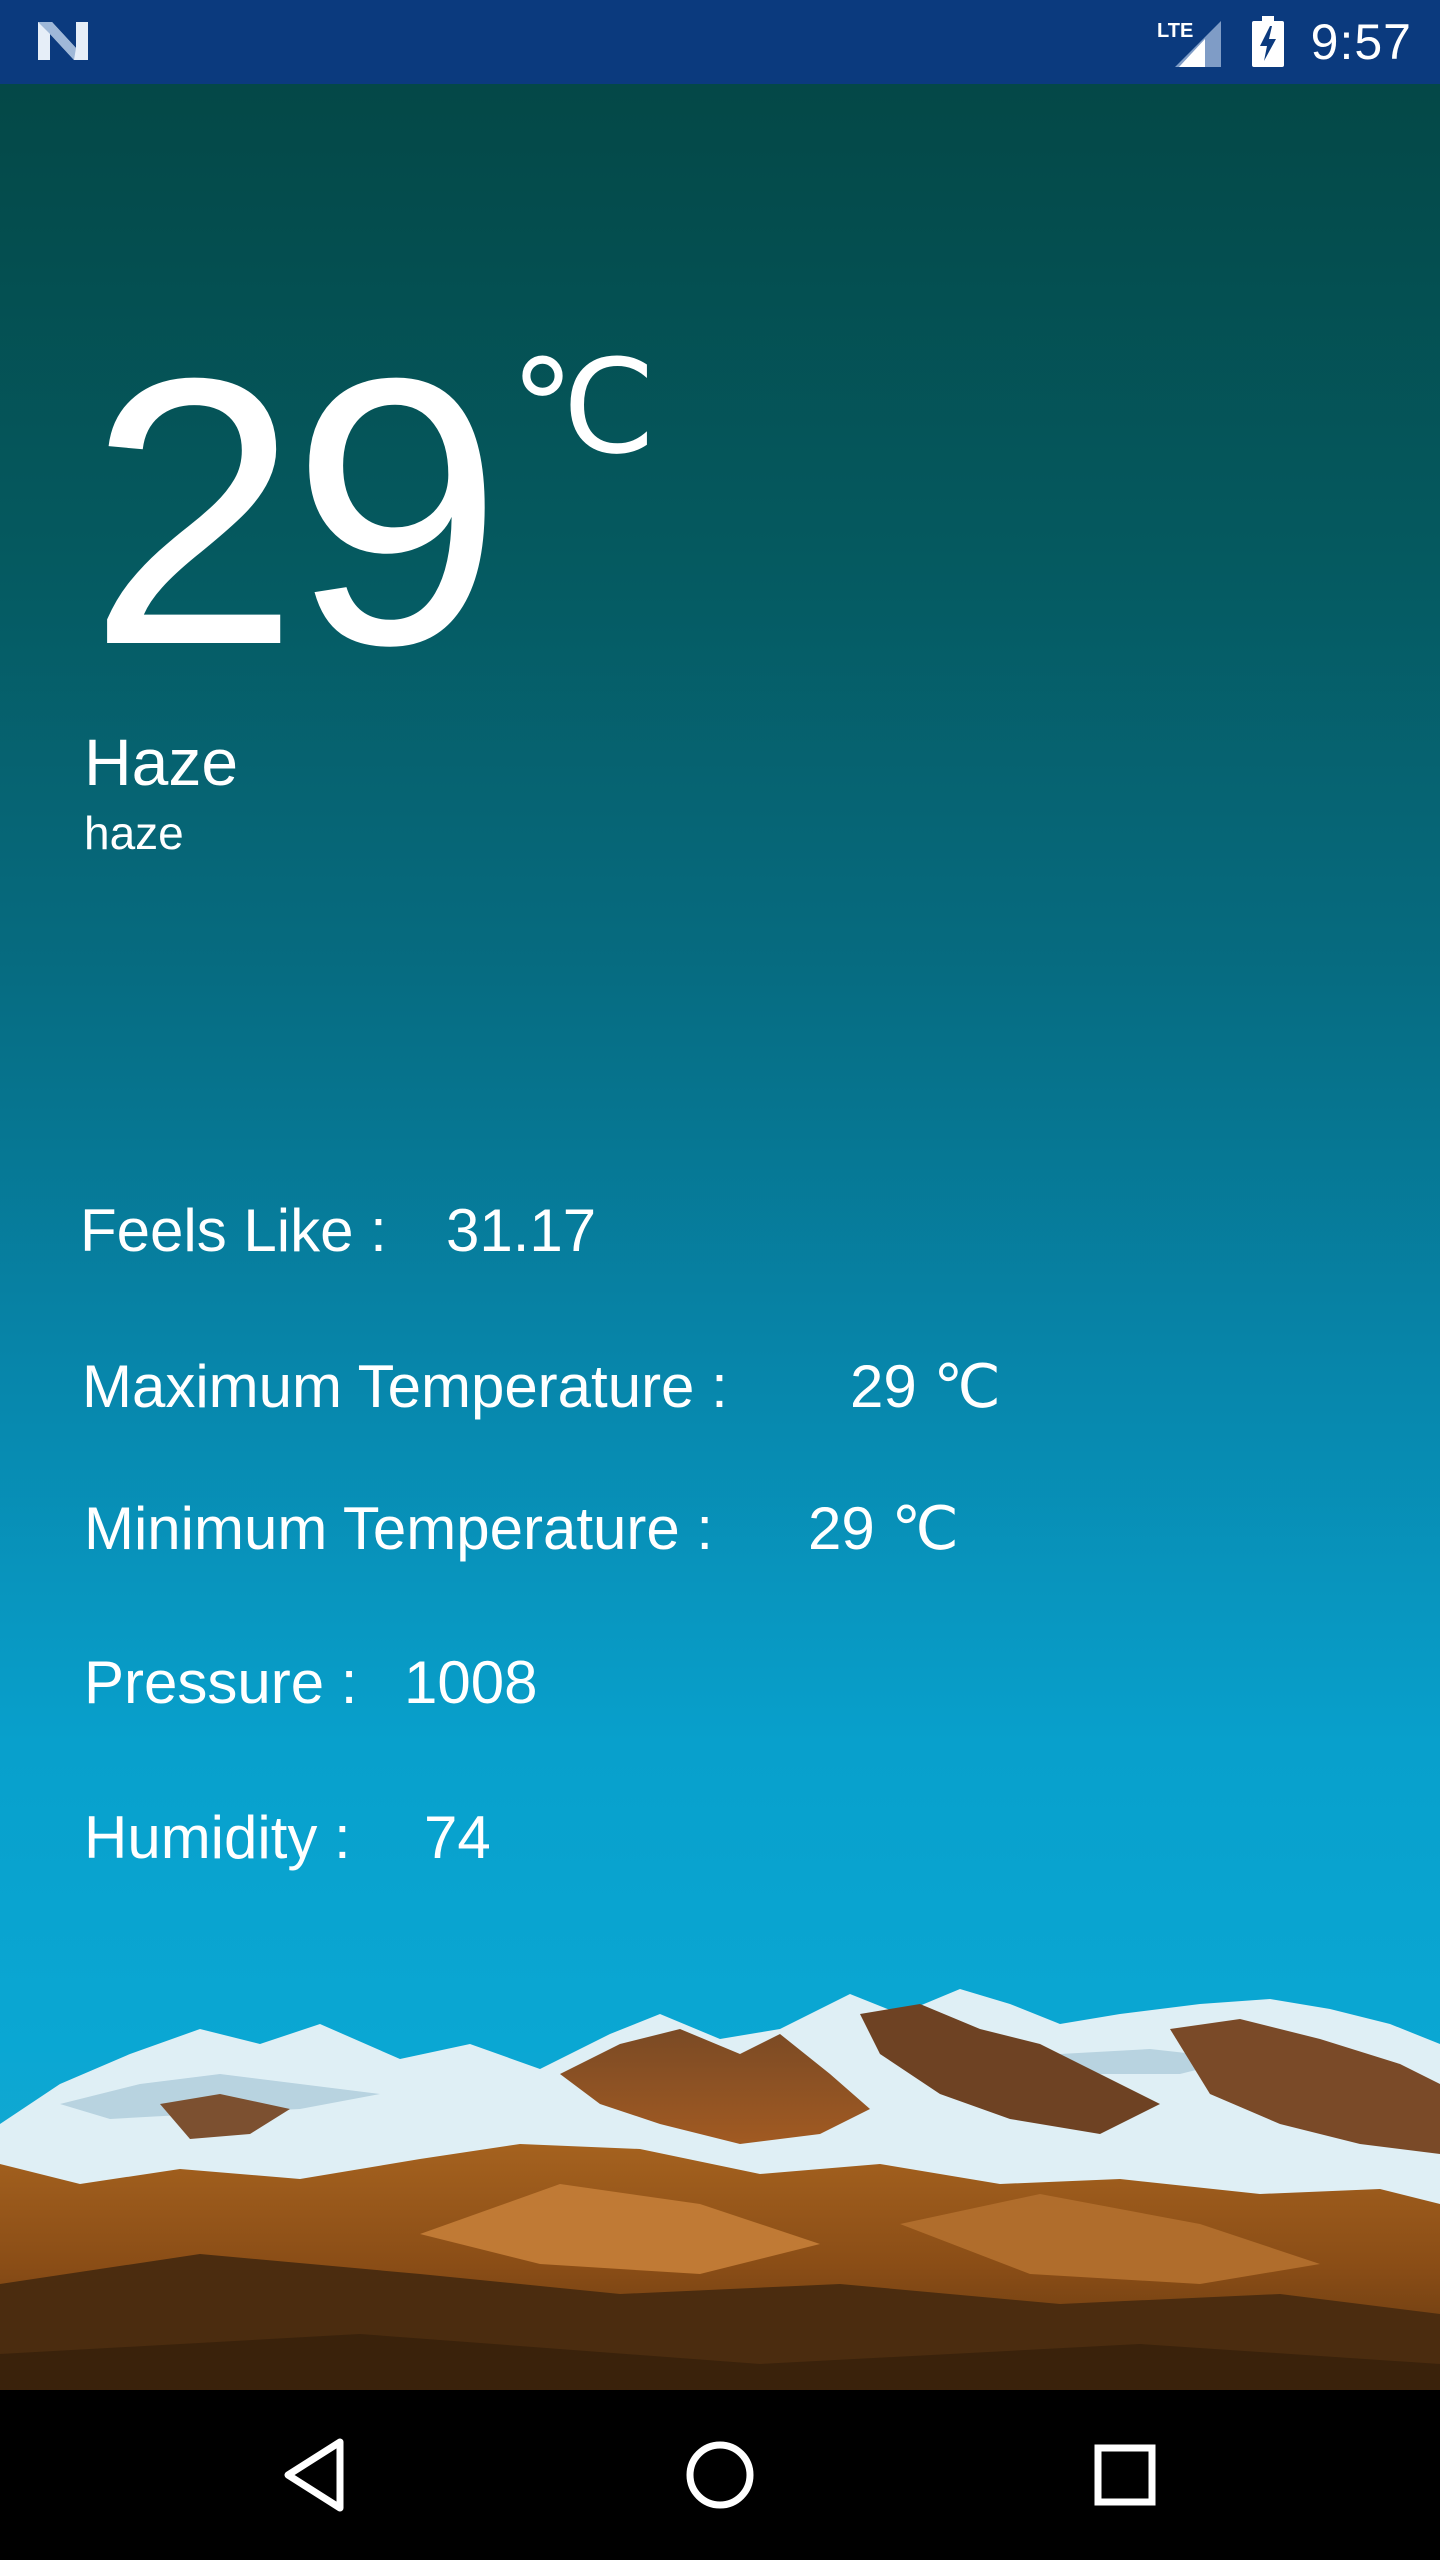 This screenshot has height=2560, width=1440. I want to click on pressure-row: Pressure : 1008, so click(310, 1682).